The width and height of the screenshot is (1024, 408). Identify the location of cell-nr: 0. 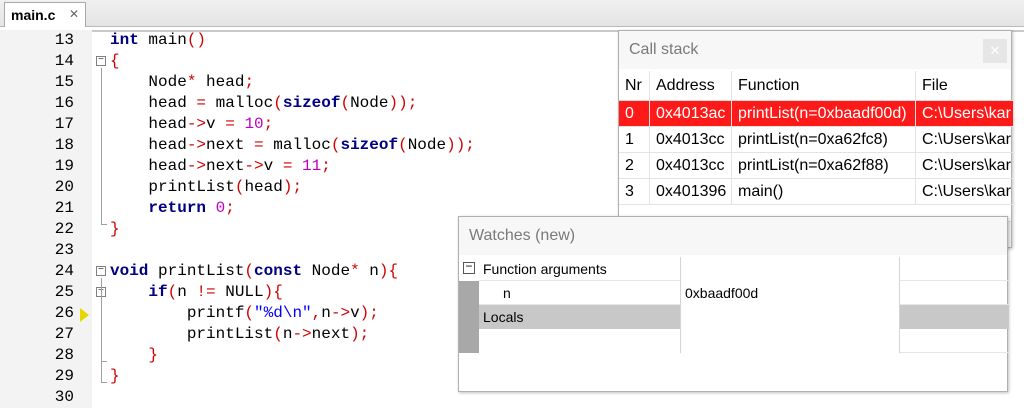
(634, 114).